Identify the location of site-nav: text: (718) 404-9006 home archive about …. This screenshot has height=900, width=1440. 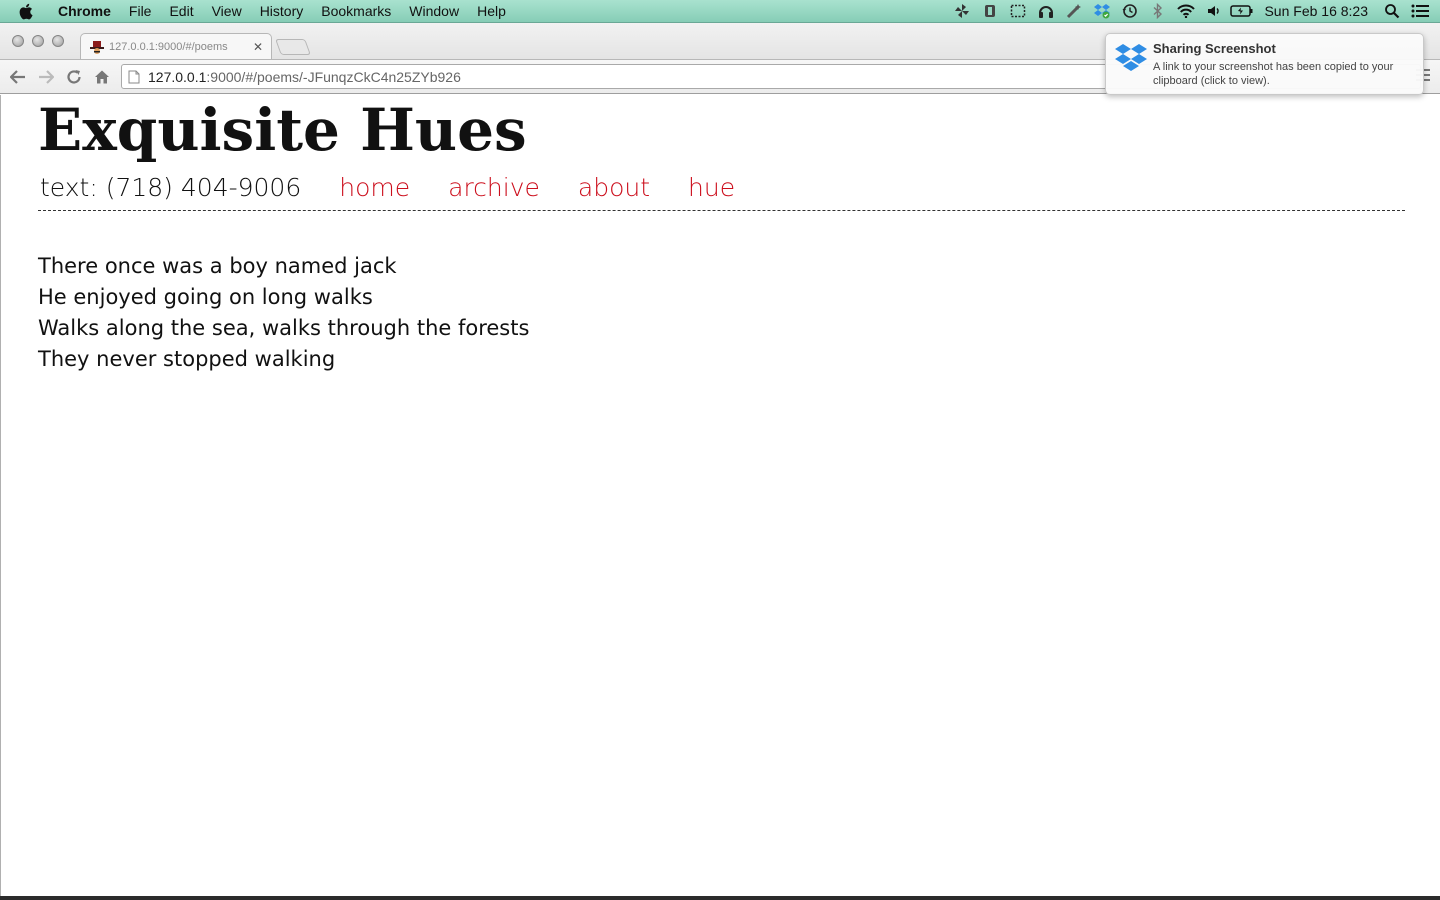
(721, 192).